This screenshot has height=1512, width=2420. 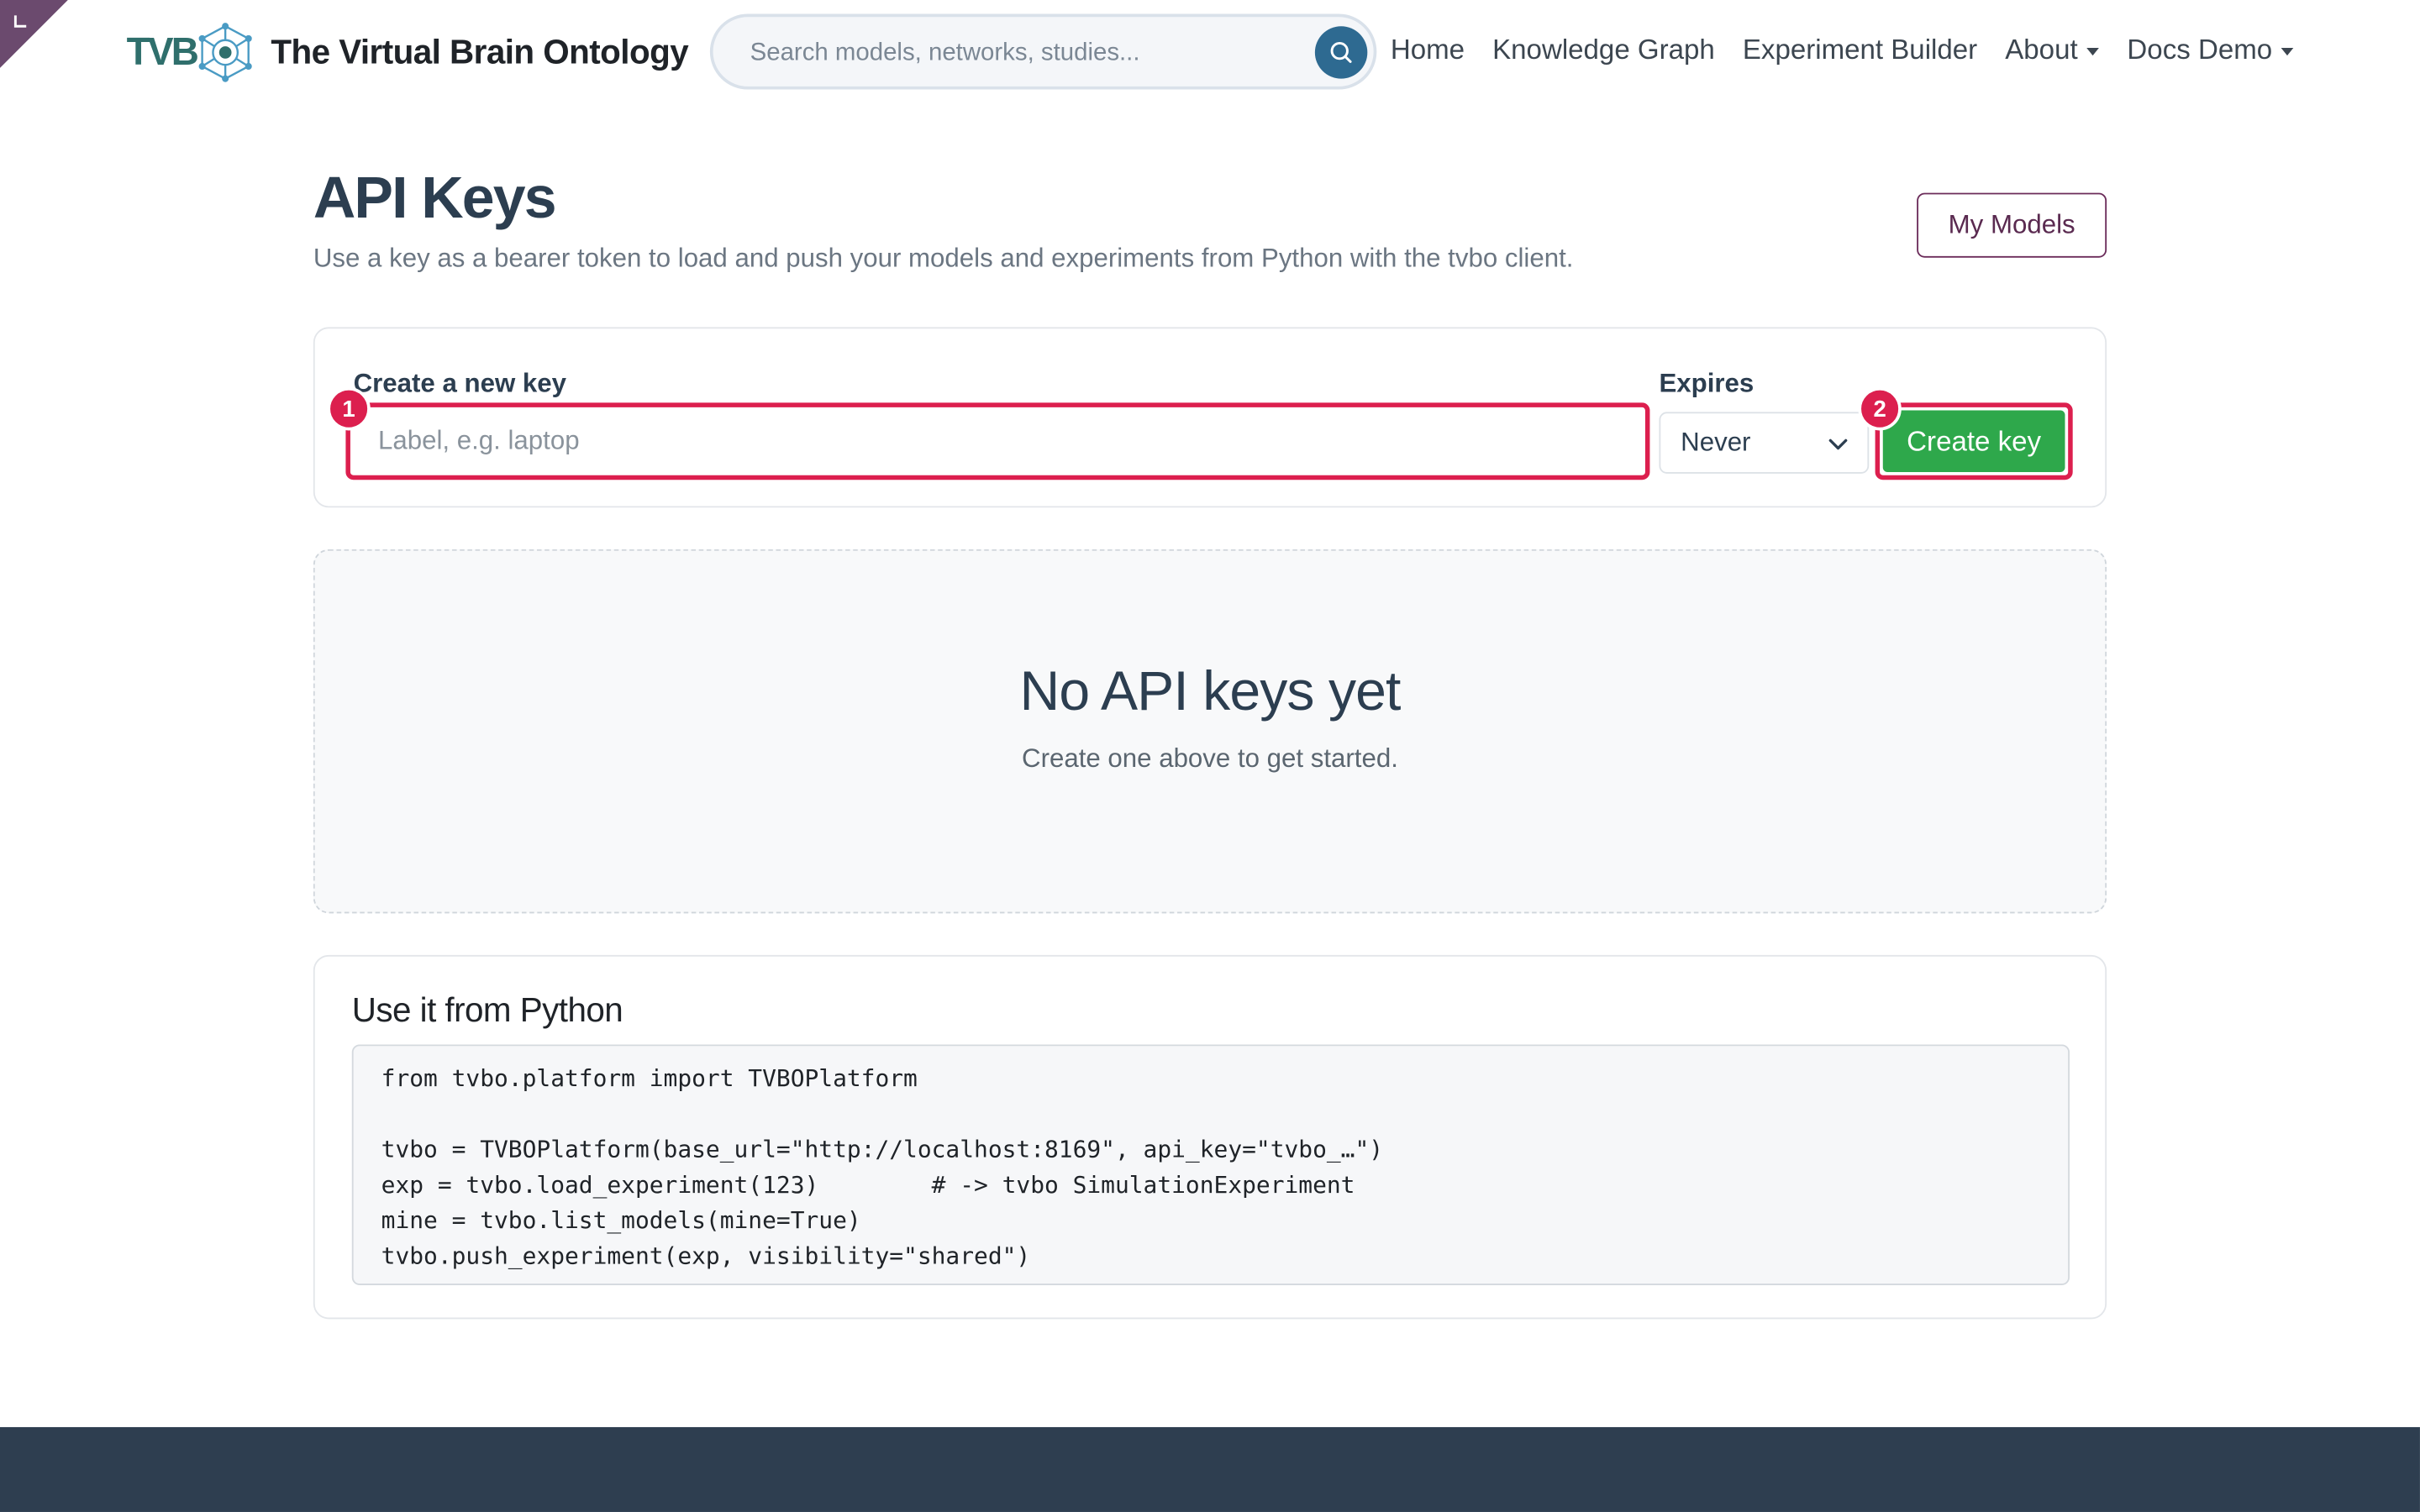 I want to click on expires-label: Expires, so click(x=1707, y=383).